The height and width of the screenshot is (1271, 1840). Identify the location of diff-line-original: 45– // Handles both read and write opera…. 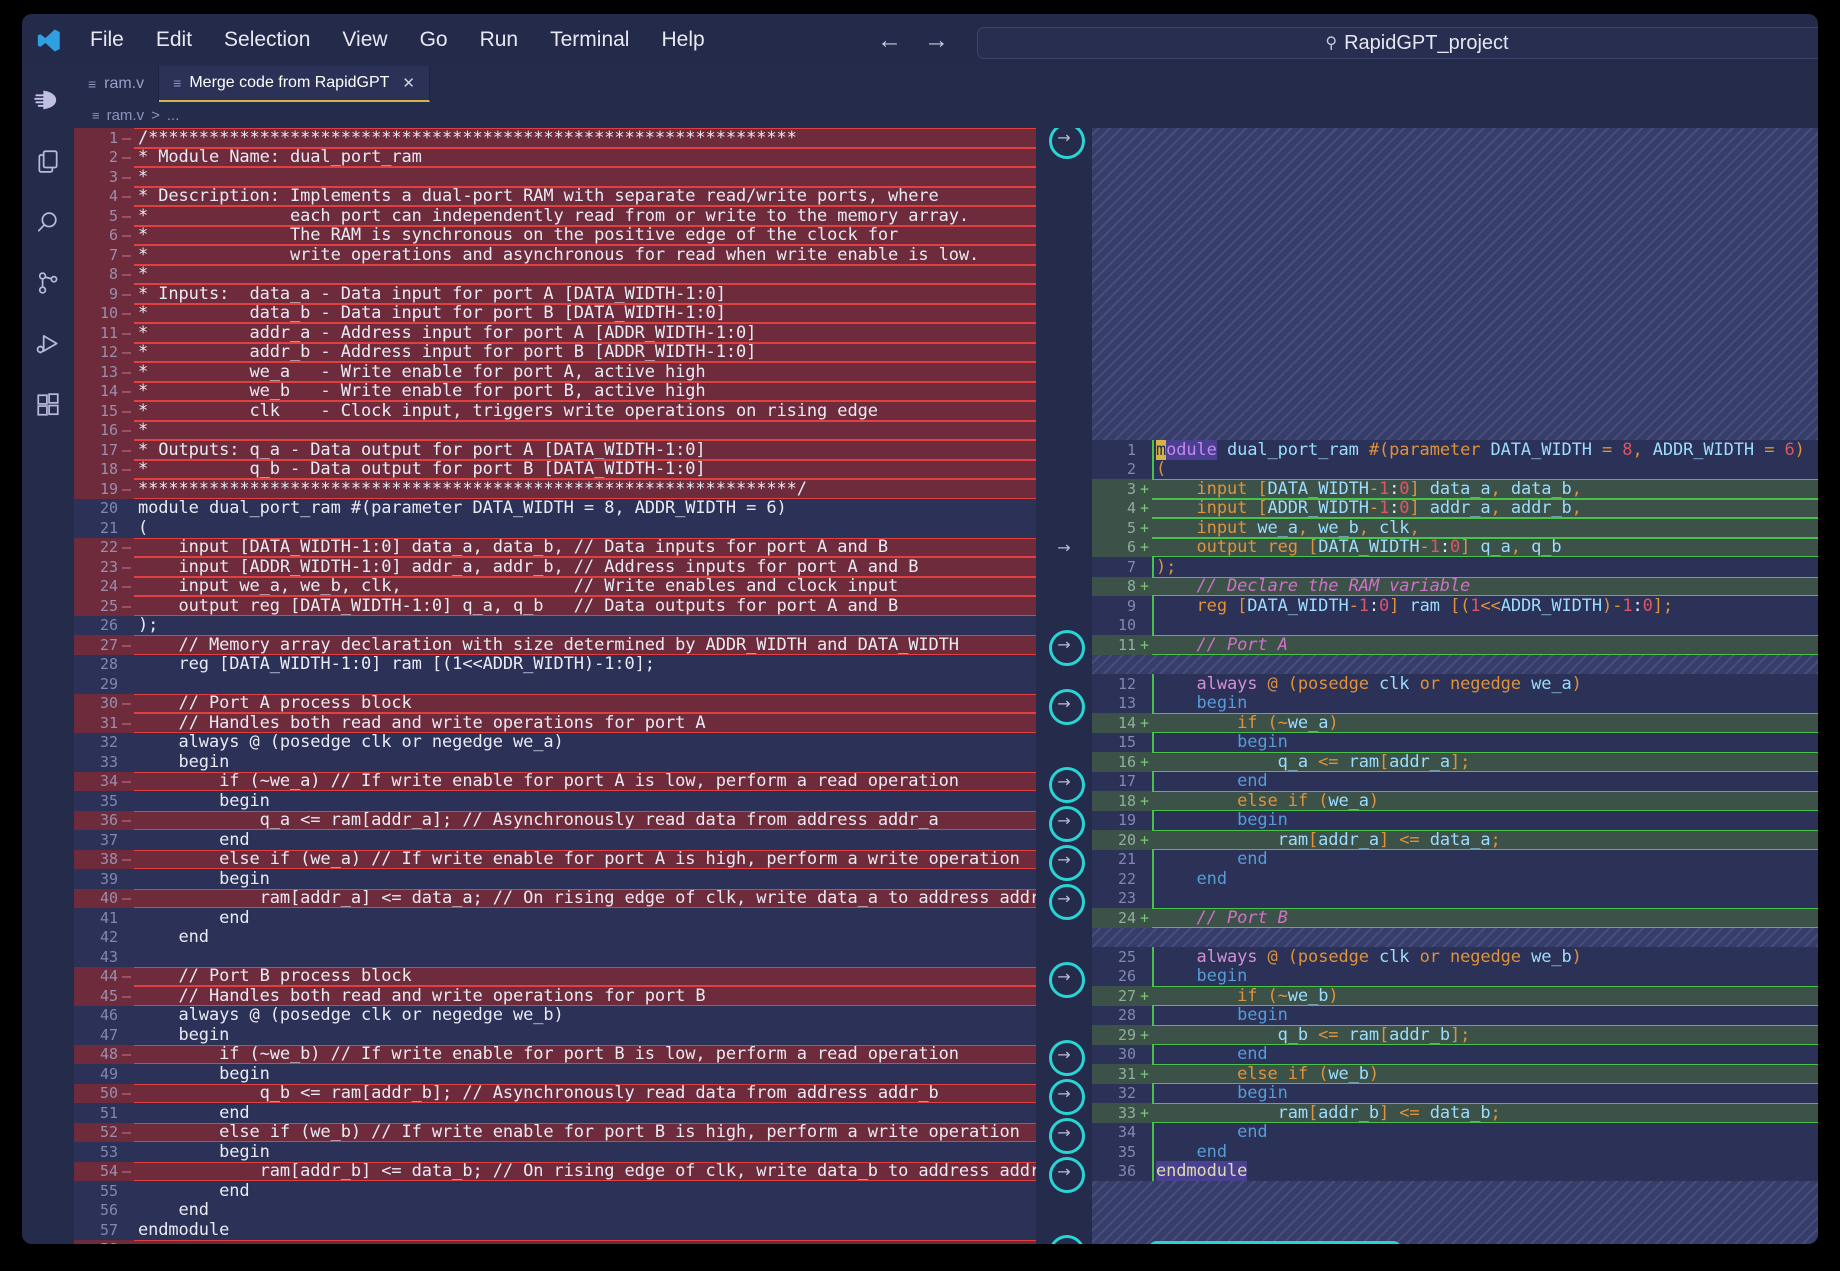
(555, 996).